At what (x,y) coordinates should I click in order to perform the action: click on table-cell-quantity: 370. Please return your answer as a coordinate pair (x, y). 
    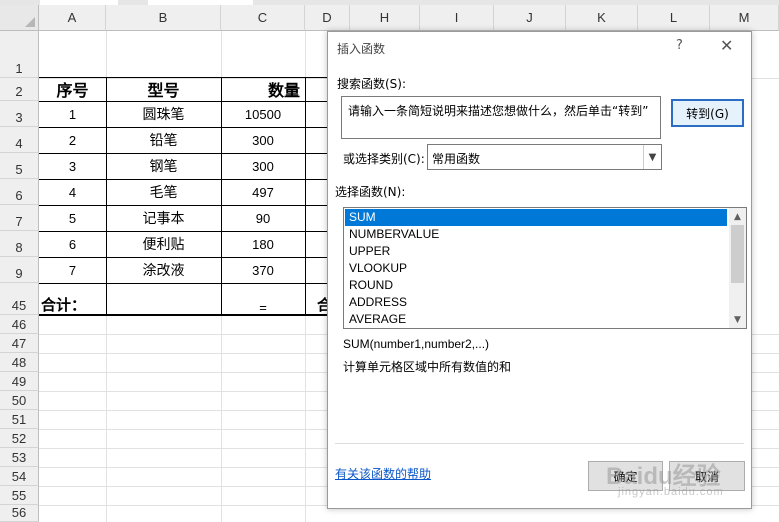
    Looking at the image, I should click on (263, 270).